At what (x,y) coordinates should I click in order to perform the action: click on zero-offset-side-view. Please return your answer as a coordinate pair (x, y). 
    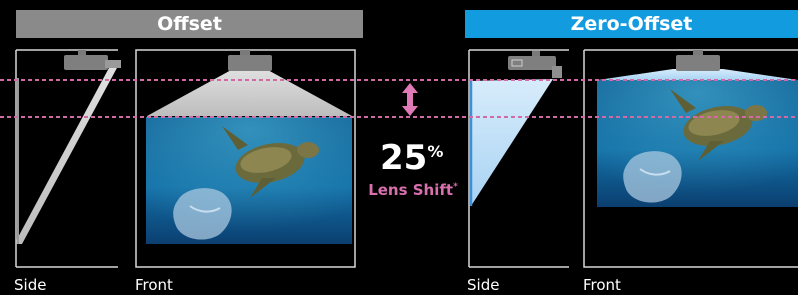
    Looking at the image, I should click on (518, 158).